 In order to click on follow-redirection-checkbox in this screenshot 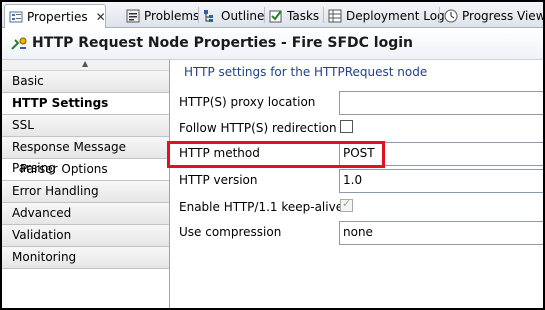, I will do `click(346, 126)`.